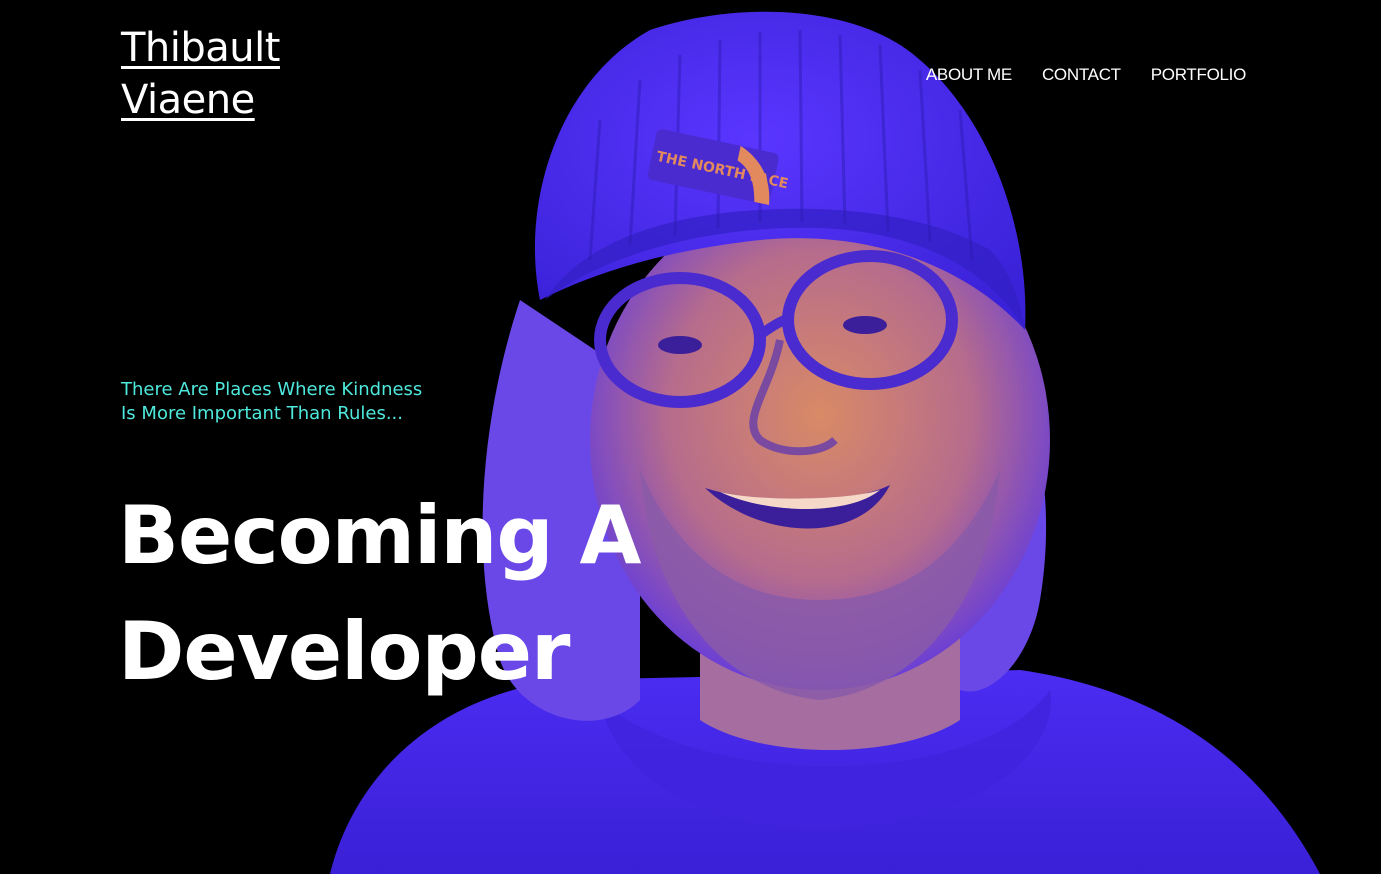 The image size is (1381, 874). What do you see at coordinates (438, 594) in the screenshot?
I see `hero-headline: Becoming A Developer` at bounding box center [438, 594].